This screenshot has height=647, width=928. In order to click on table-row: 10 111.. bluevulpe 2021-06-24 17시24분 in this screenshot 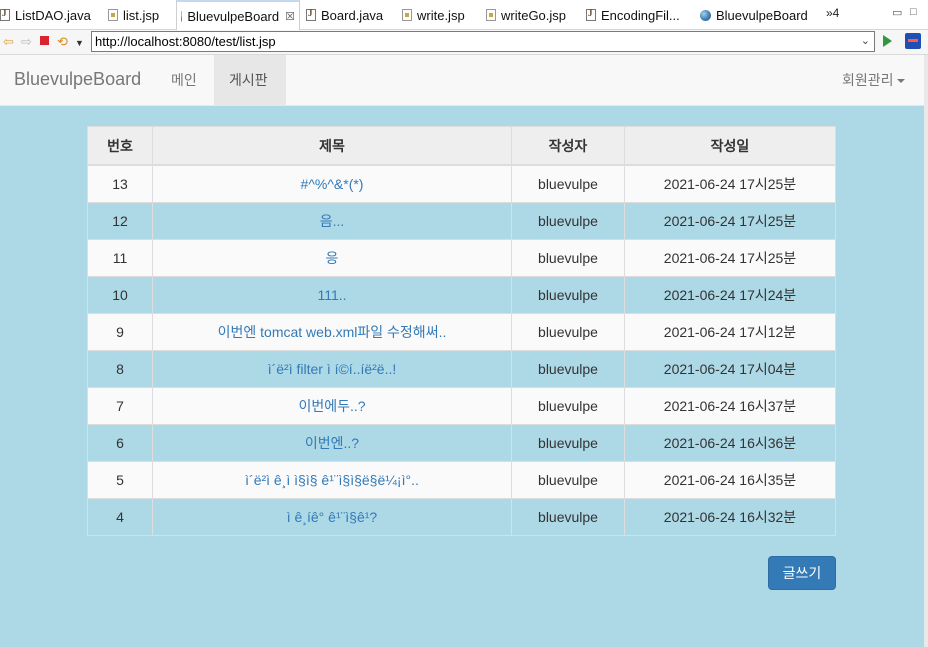, I will do `click(461, 295)`.